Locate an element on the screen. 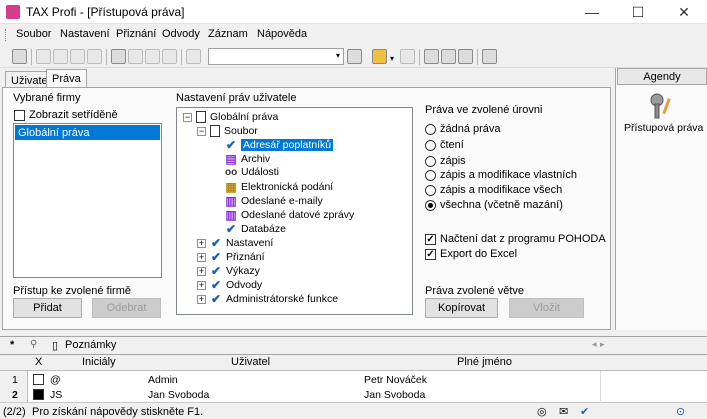 Image resolution: width=707 pixels, height=419 pixels. filter-tab-icon: ⚲ is located at coordinates (33, 344).